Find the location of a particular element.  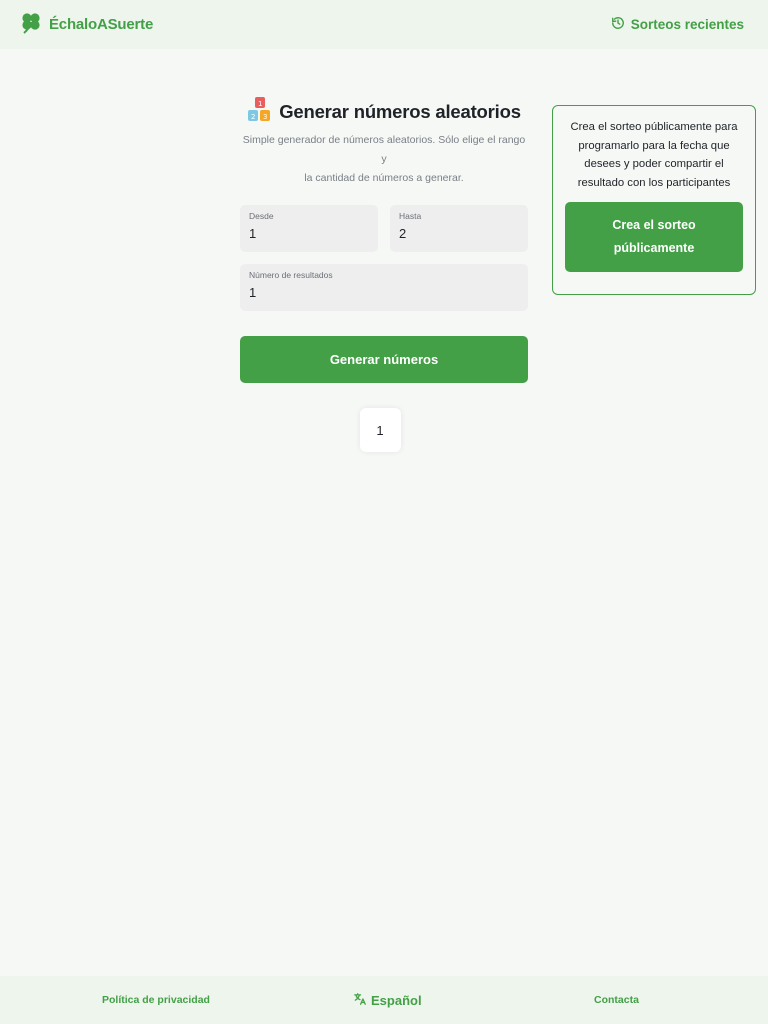

side-text-line-3: desees y poder compartir el is located at coordinates (654, 164).